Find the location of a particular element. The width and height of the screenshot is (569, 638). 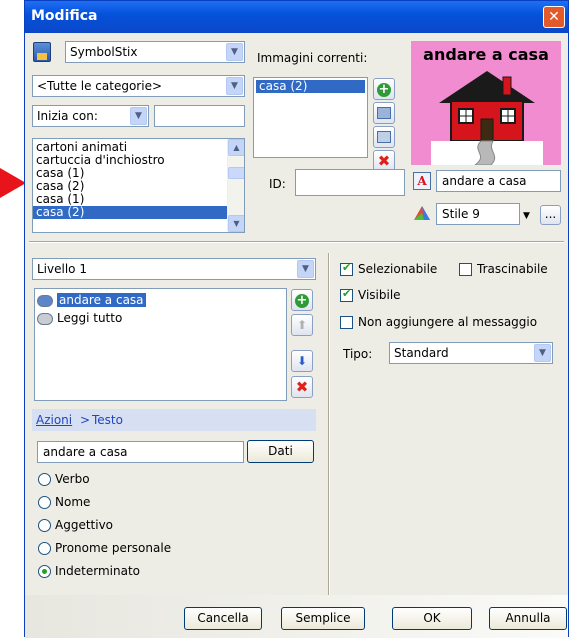

ok-button: OK is located at coordinates (432, 618).